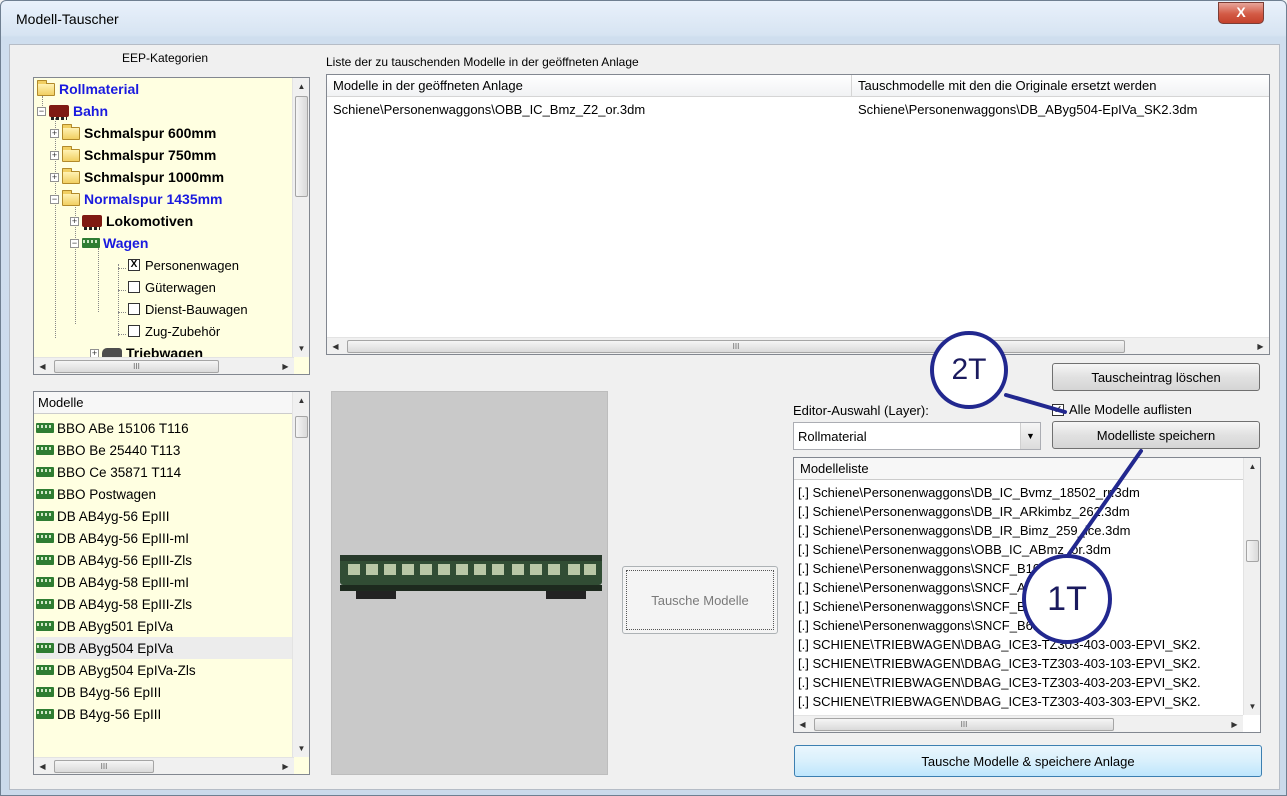 This screenshot has height=796, width=1287. Describe the element at coordinates (969, 370) in the screenshot. I see `annotation-badge-2t: 2T` at that location.